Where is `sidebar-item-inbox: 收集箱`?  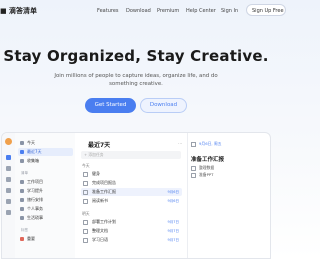
sidebar-item-inbox: 收集箱 is located at coordinates (45, 161).